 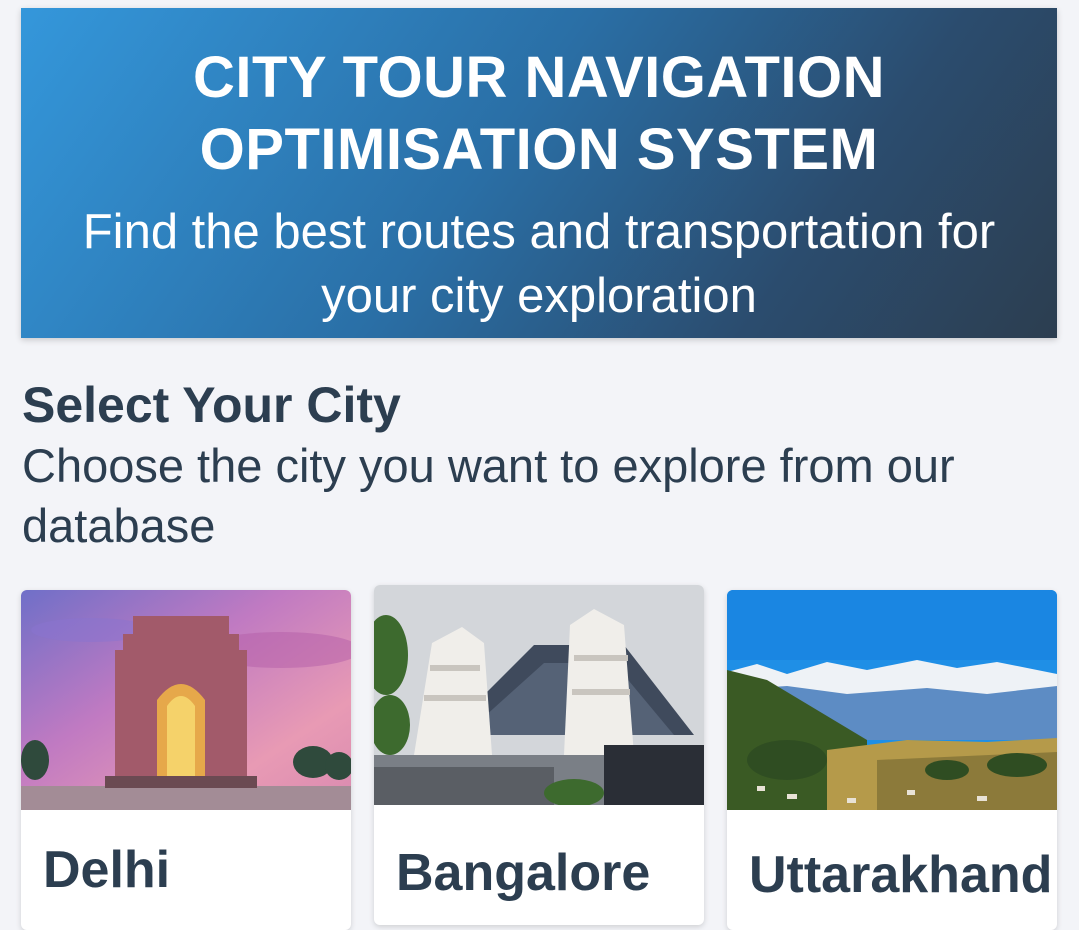 I want to click on city-card-delhi: Delhi, so click(x=186, y=760).